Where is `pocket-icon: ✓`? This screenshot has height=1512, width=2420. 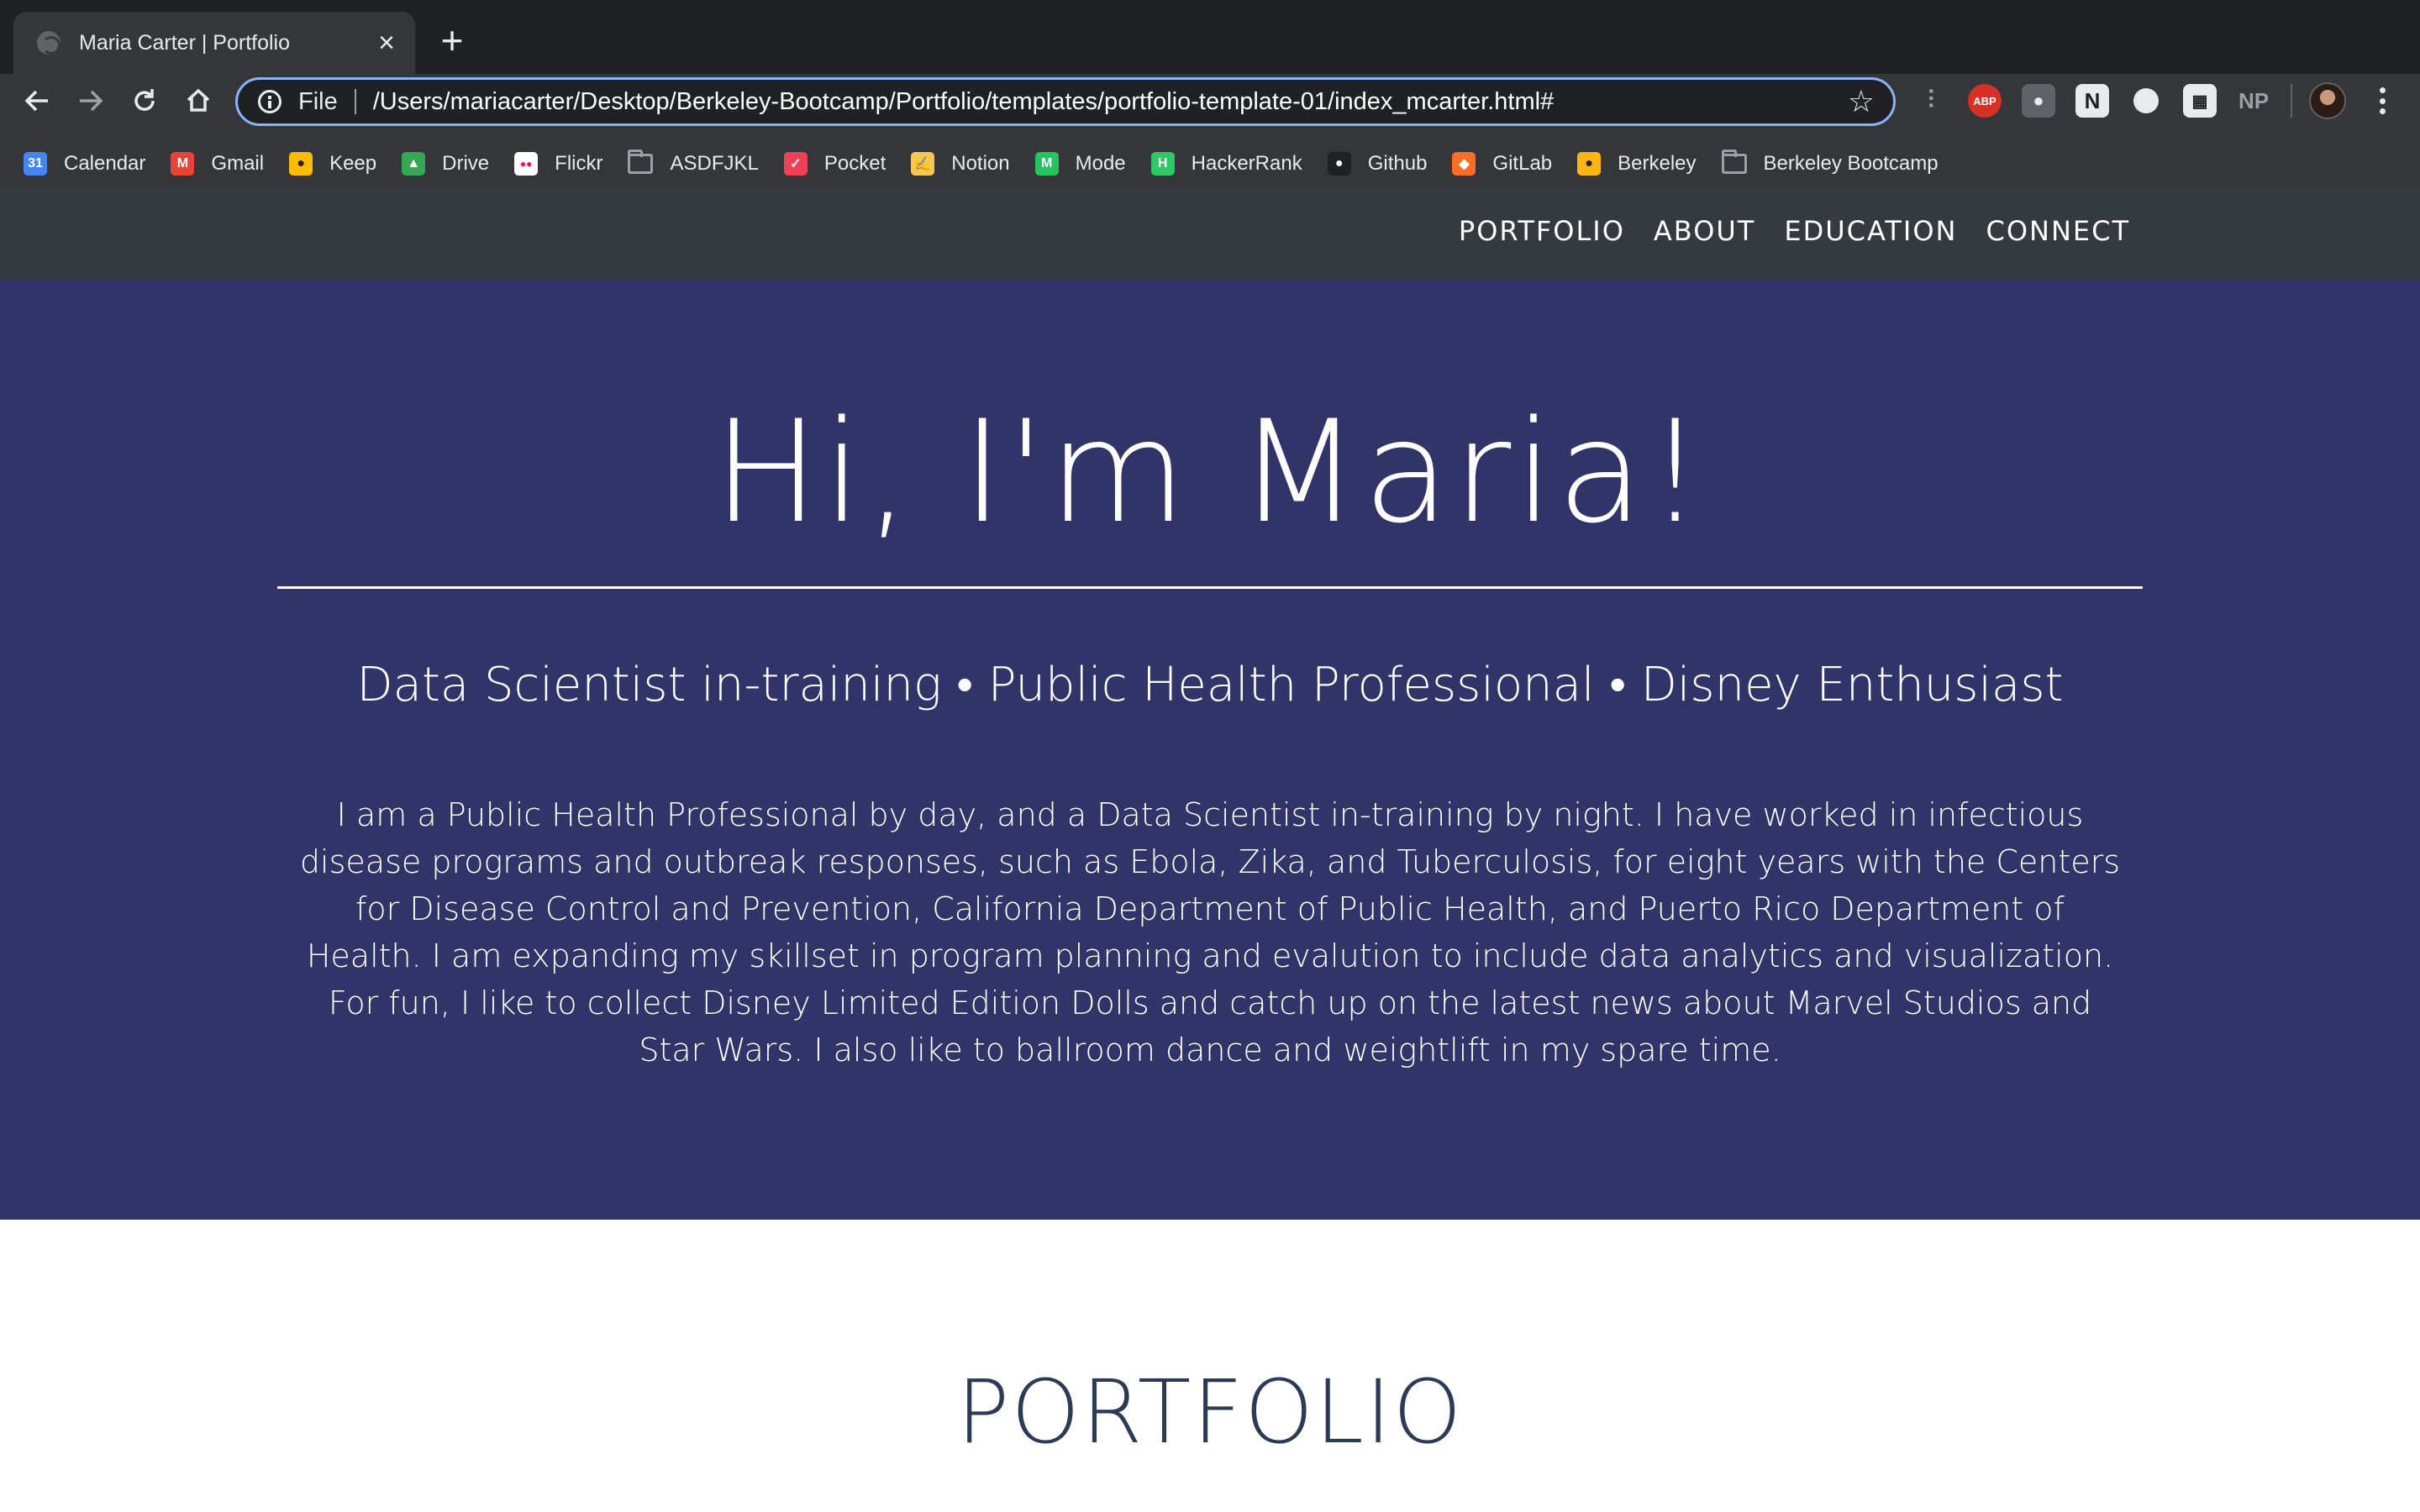
pocket-icon: ✓ is located at coordinates (795, 164).